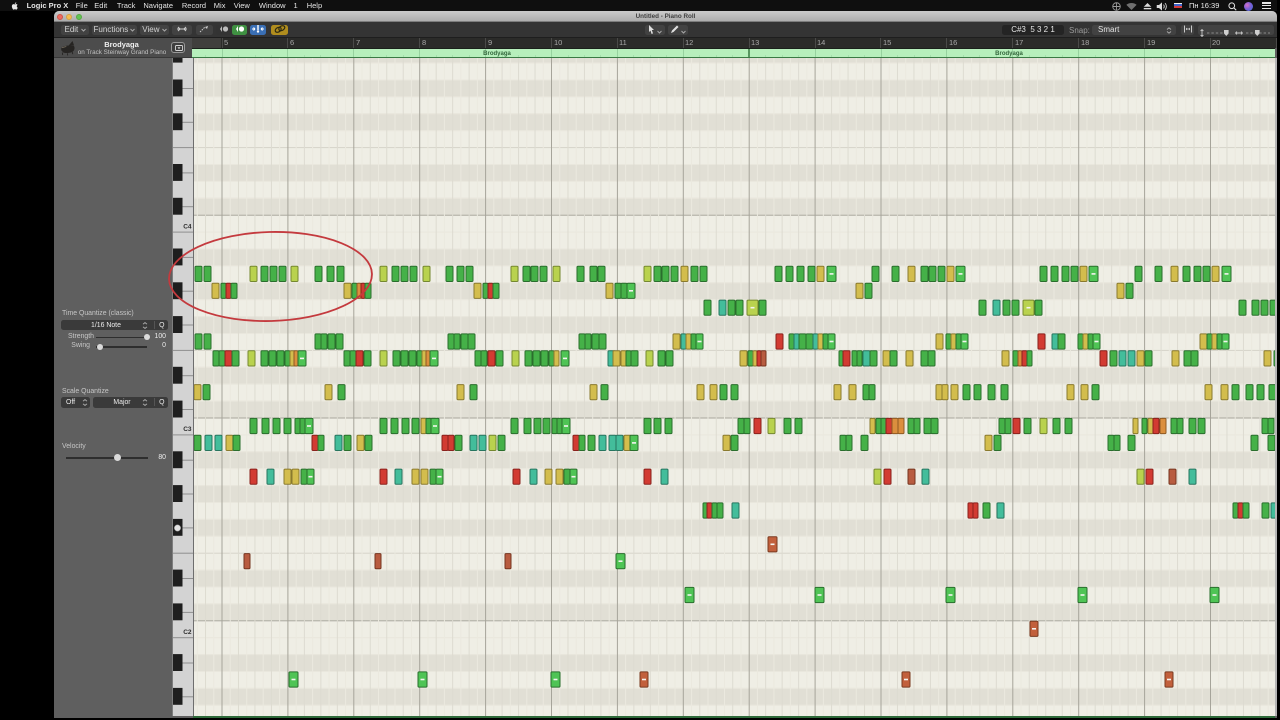 The width and height of the screenshot is (1280, 720). What do you see at coordinates (187, 429) in the screenshot?
I see `svg-text: C3` at bounding box center [187, 429].